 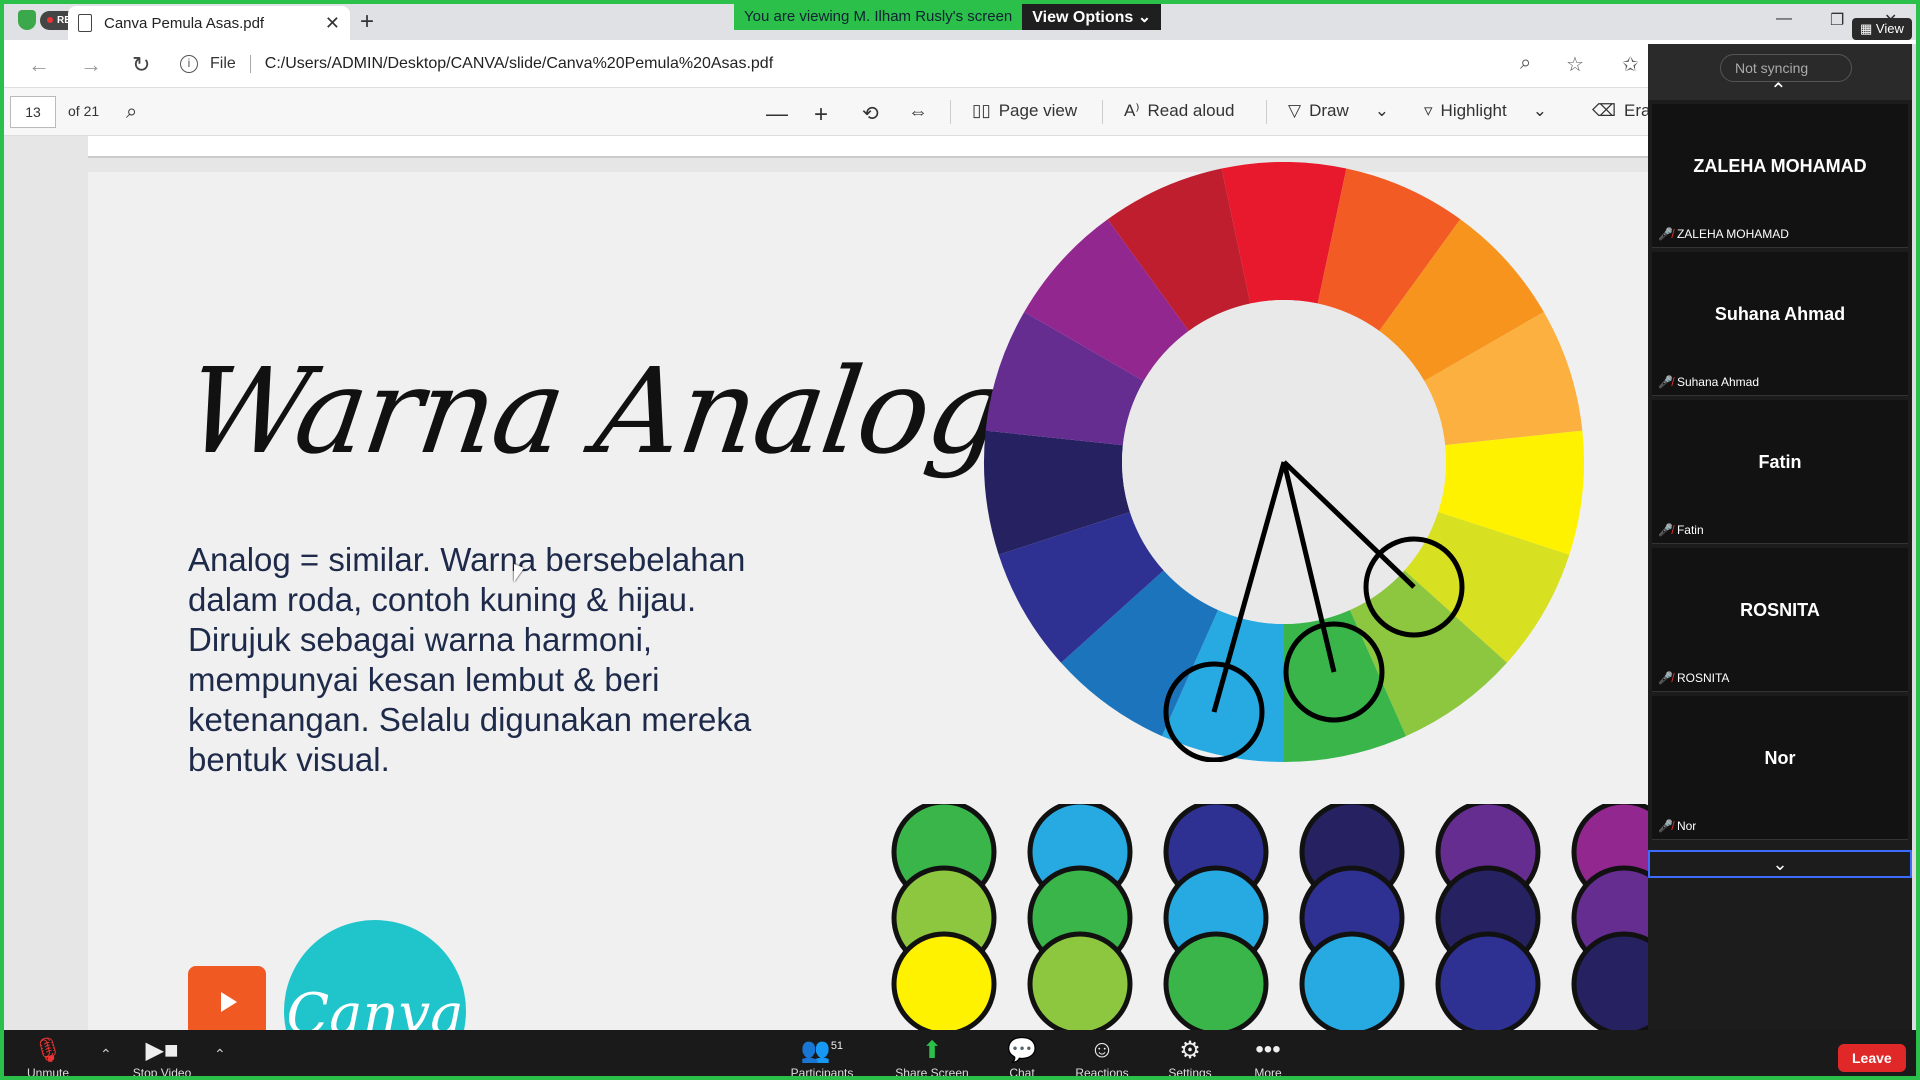 I want to click on highlight-button: ▿ Highlight ⌄, so click(x=1485, y=111).